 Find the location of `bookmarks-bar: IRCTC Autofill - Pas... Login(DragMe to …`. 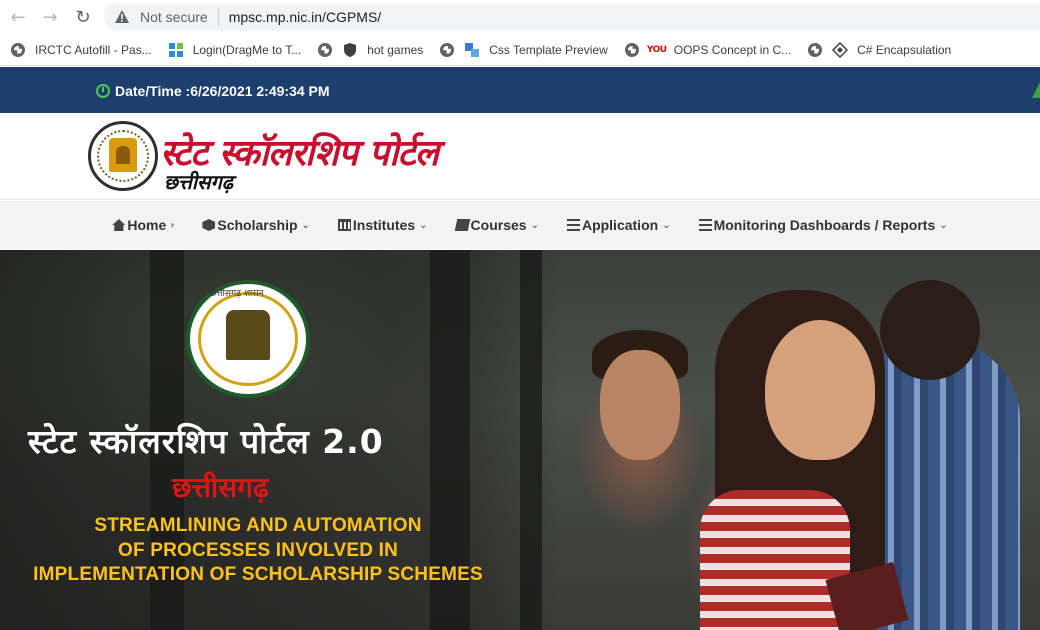

bookmarks-bar: IRCTC Autofill - Pas... Login(DragMe to … is located at coordinates (520, 50).